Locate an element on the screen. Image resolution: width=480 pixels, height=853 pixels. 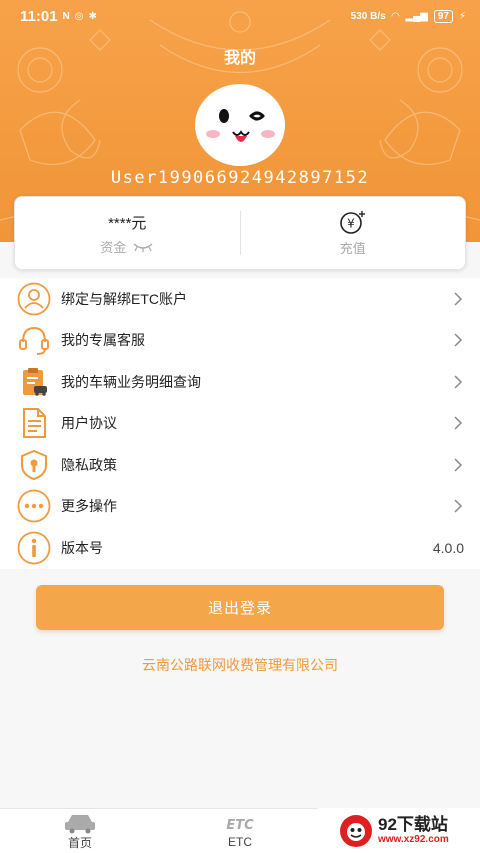
document-icon is located at coordinates (34, 423).